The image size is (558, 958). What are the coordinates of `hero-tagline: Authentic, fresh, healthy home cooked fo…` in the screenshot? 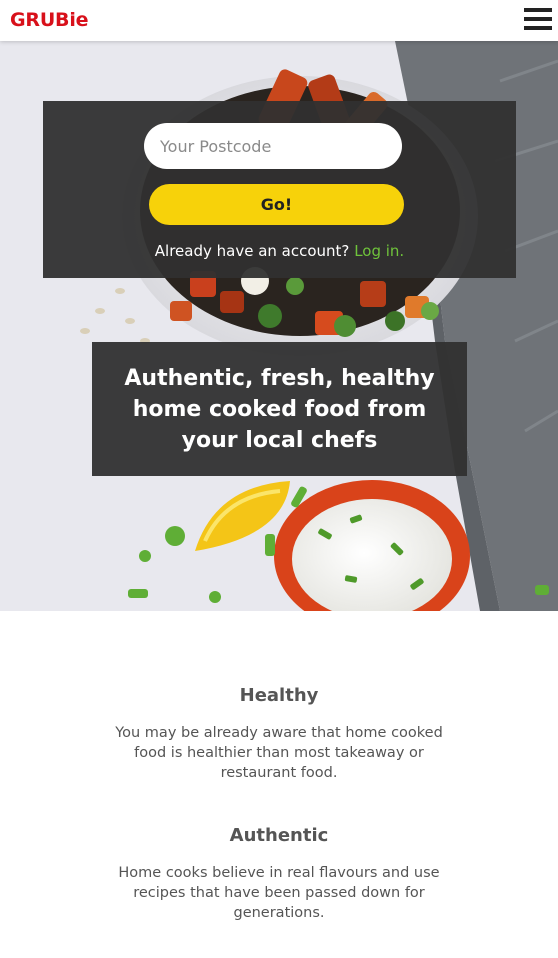 It's located at (279, 409).